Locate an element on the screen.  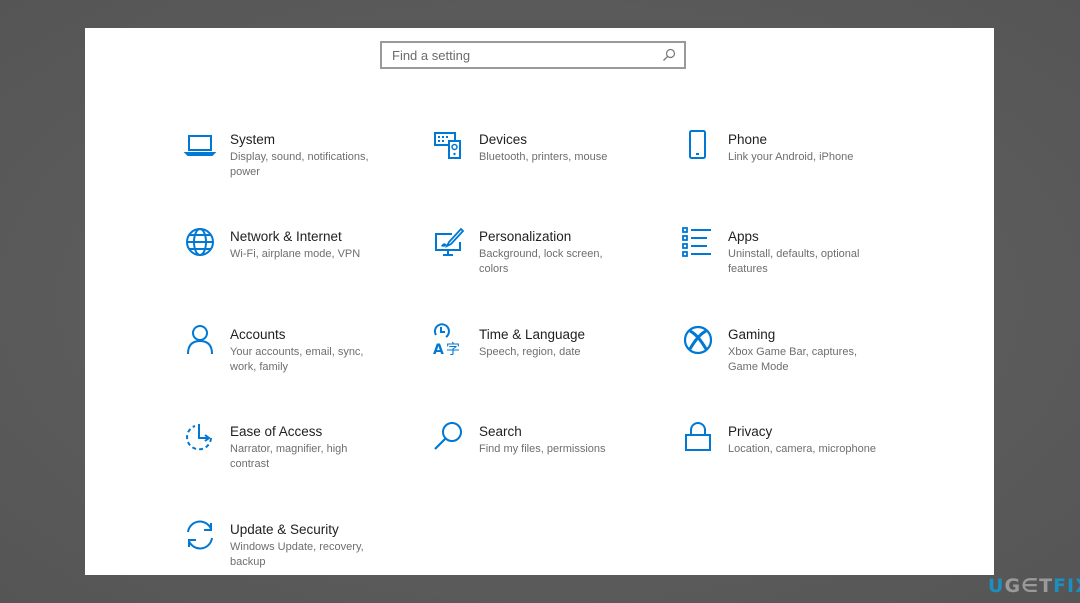
tile-search: Search Find my files, permissions is located at coordinates (547, 456).